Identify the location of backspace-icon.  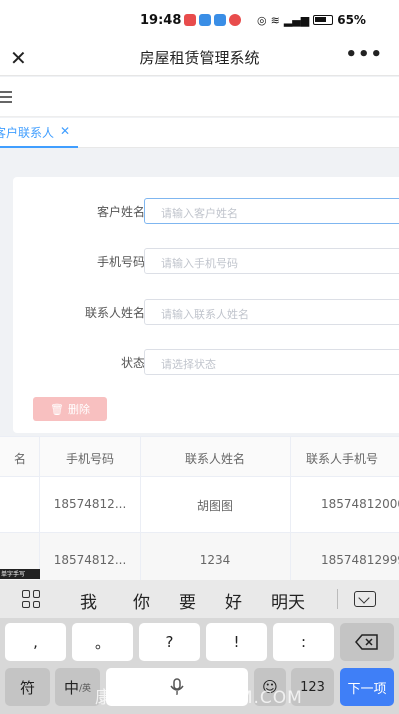
(366, 642).